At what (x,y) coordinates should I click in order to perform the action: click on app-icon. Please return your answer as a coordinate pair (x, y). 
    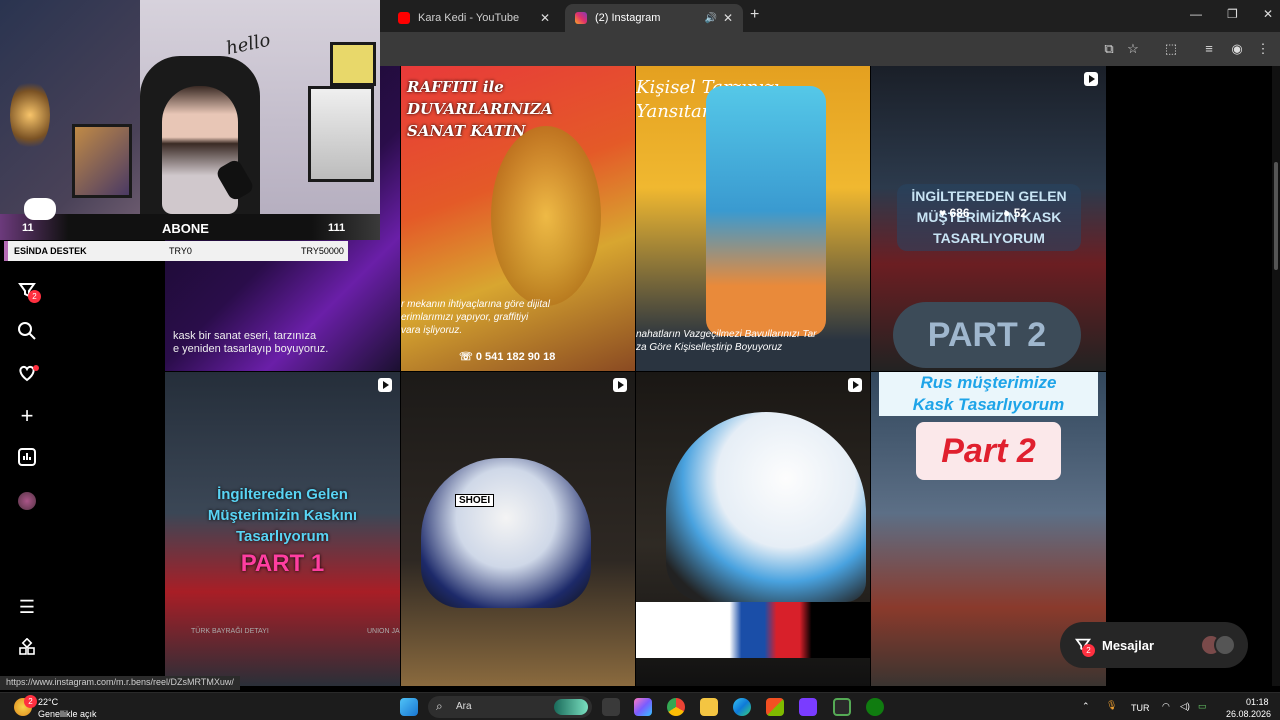
    Looking at the image, I should click on (808, 707).